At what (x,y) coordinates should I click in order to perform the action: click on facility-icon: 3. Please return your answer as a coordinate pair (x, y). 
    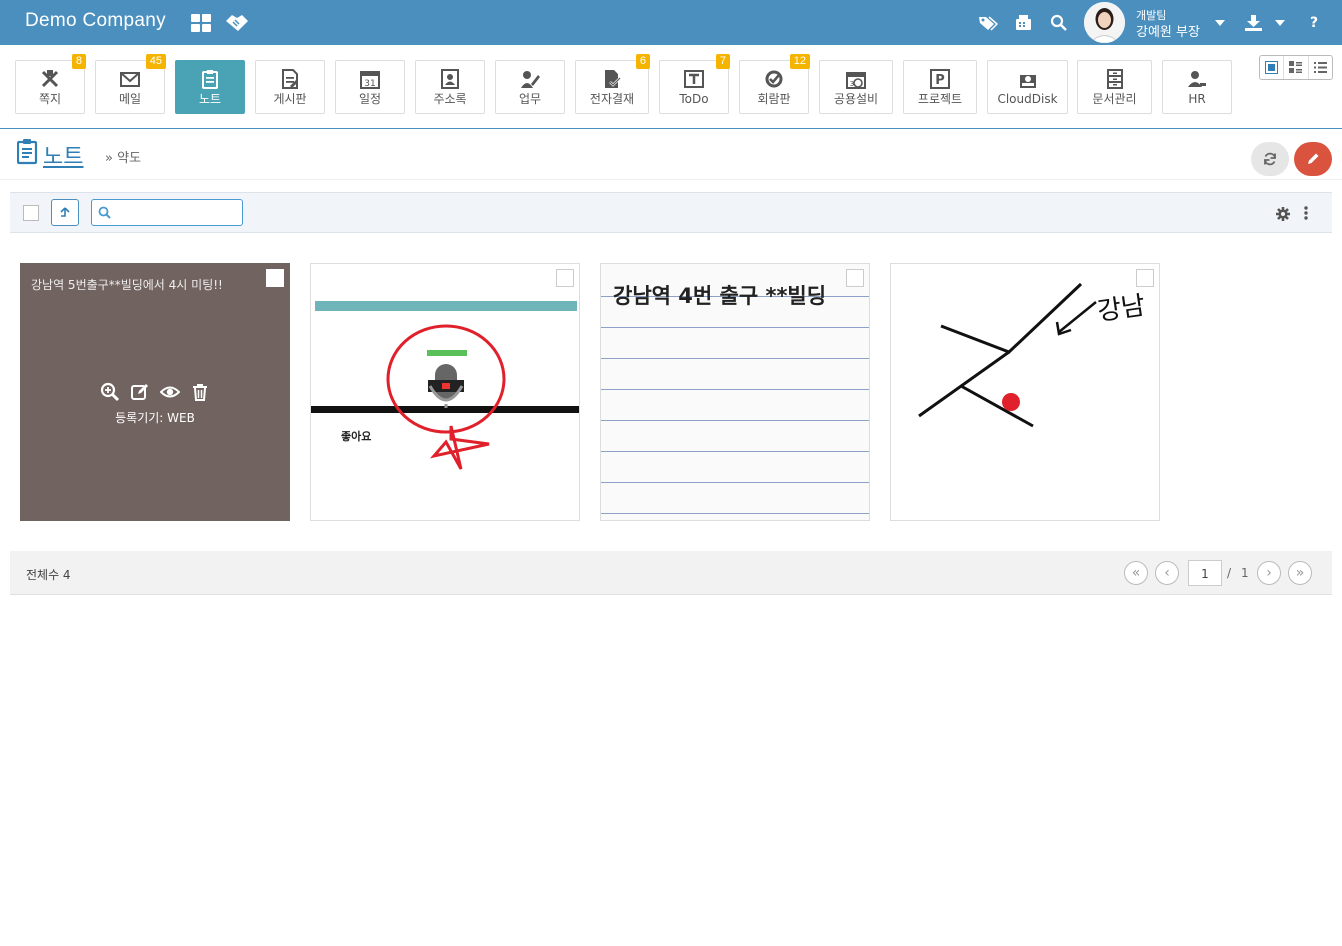
    Looking at the image, I should click on (856, 76).